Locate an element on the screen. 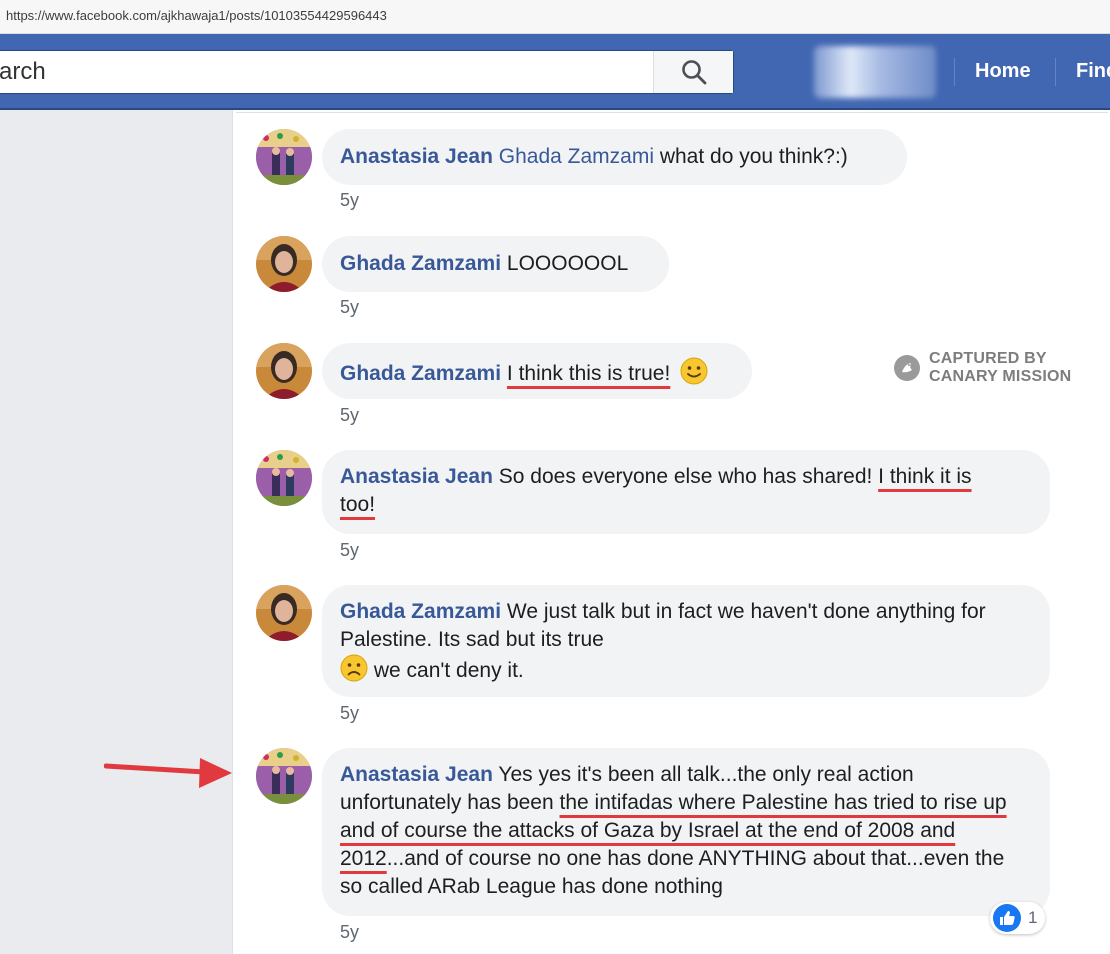 This screenshot has width=1110, height=954. watermark-line-2: CANARY MISSION is located at coordinates (1000, 376).